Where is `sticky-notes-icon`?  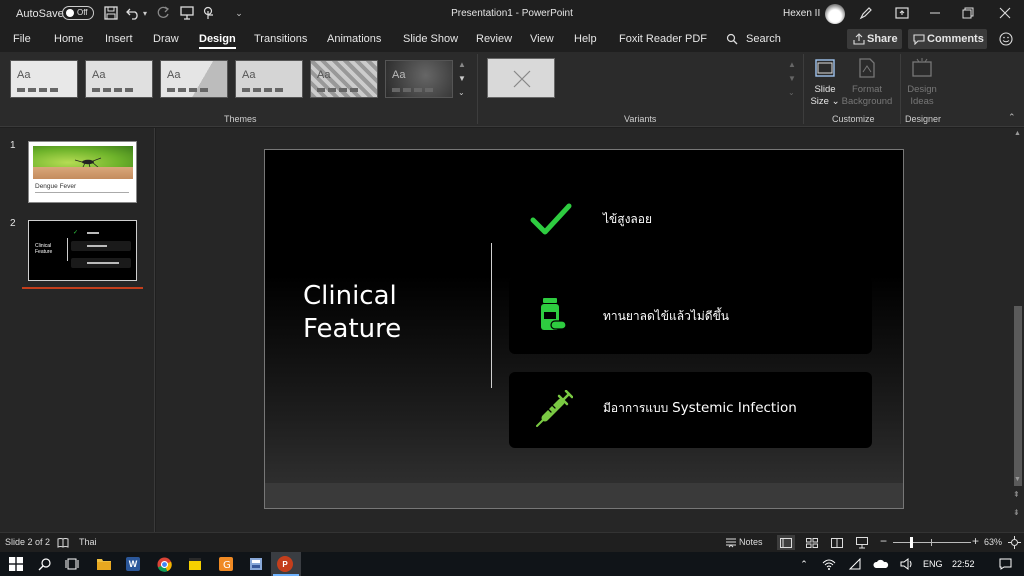
sticky-notes-icon is located at coordinates (195, 564).